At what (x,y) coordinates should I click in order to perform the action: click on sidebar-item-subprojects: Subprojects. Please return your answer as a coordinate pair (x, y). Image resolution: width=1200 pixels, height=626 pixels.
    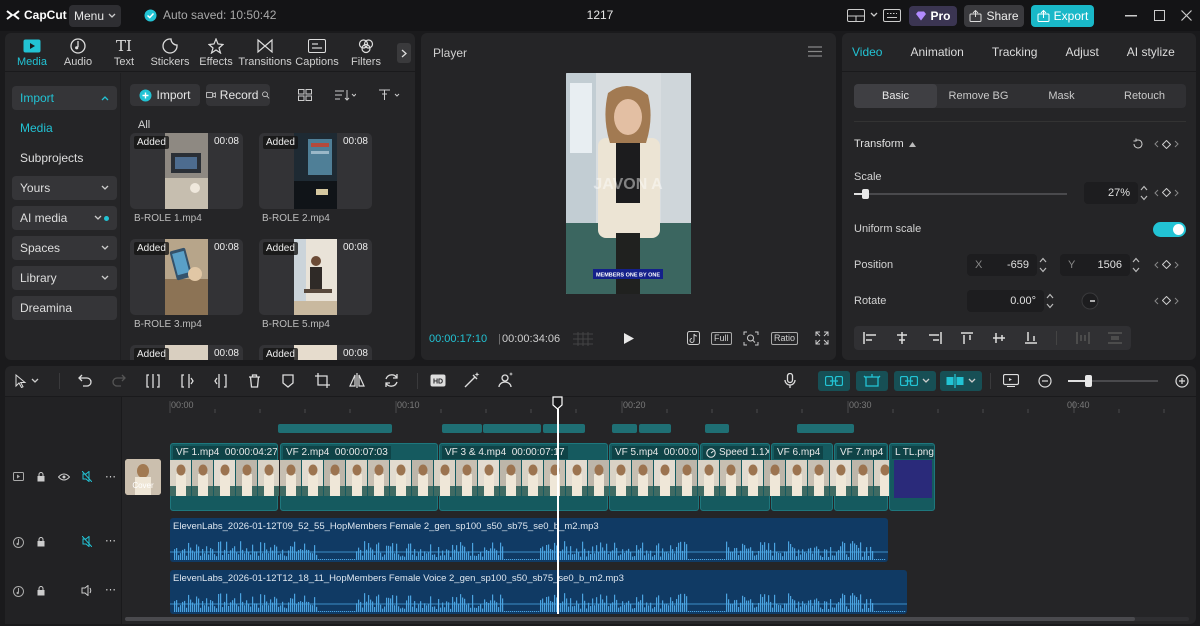
    Looking at the image, I should click on (64, 158).